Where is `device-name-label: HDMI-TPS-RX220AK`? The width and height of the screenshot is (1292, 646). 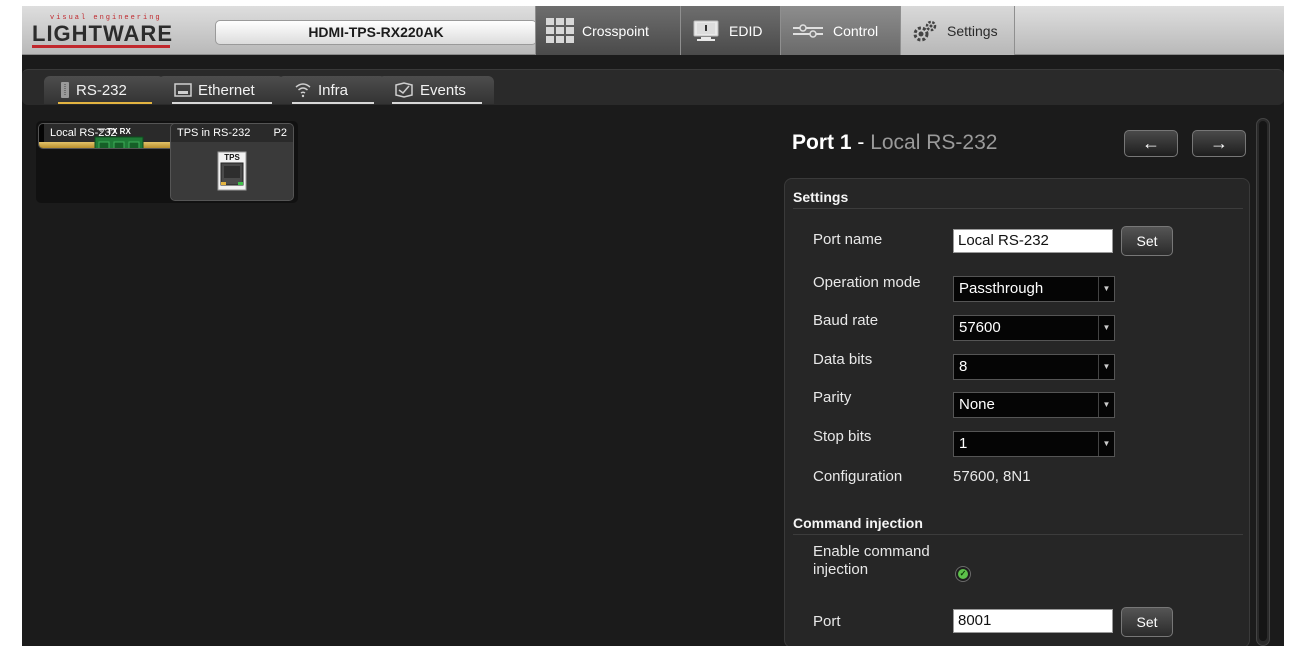 device-name-label: HDMI-TPS-RX220AK is located at coordinates (376, 32).